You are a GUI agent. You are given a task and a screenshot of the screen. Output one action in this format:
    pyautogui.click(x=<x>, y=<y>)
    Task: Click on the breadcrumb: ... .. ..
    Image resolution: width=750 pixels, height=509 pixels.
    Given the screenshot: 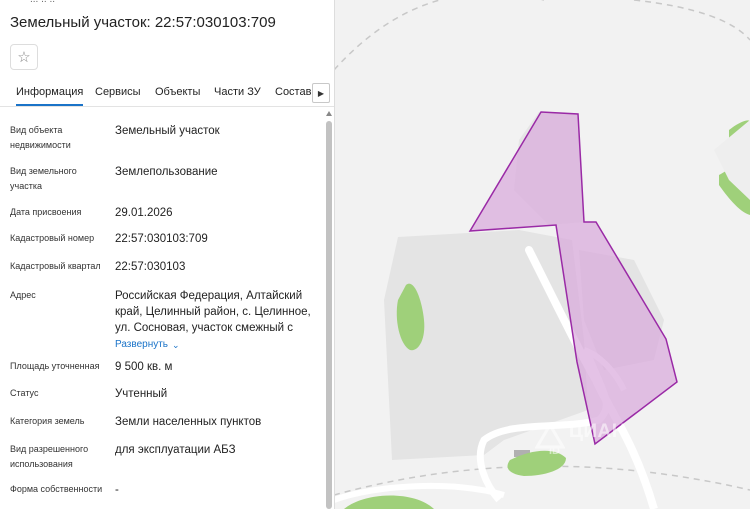 What is the action you would take?
    pyautogui.click(x=42, y=2)
    